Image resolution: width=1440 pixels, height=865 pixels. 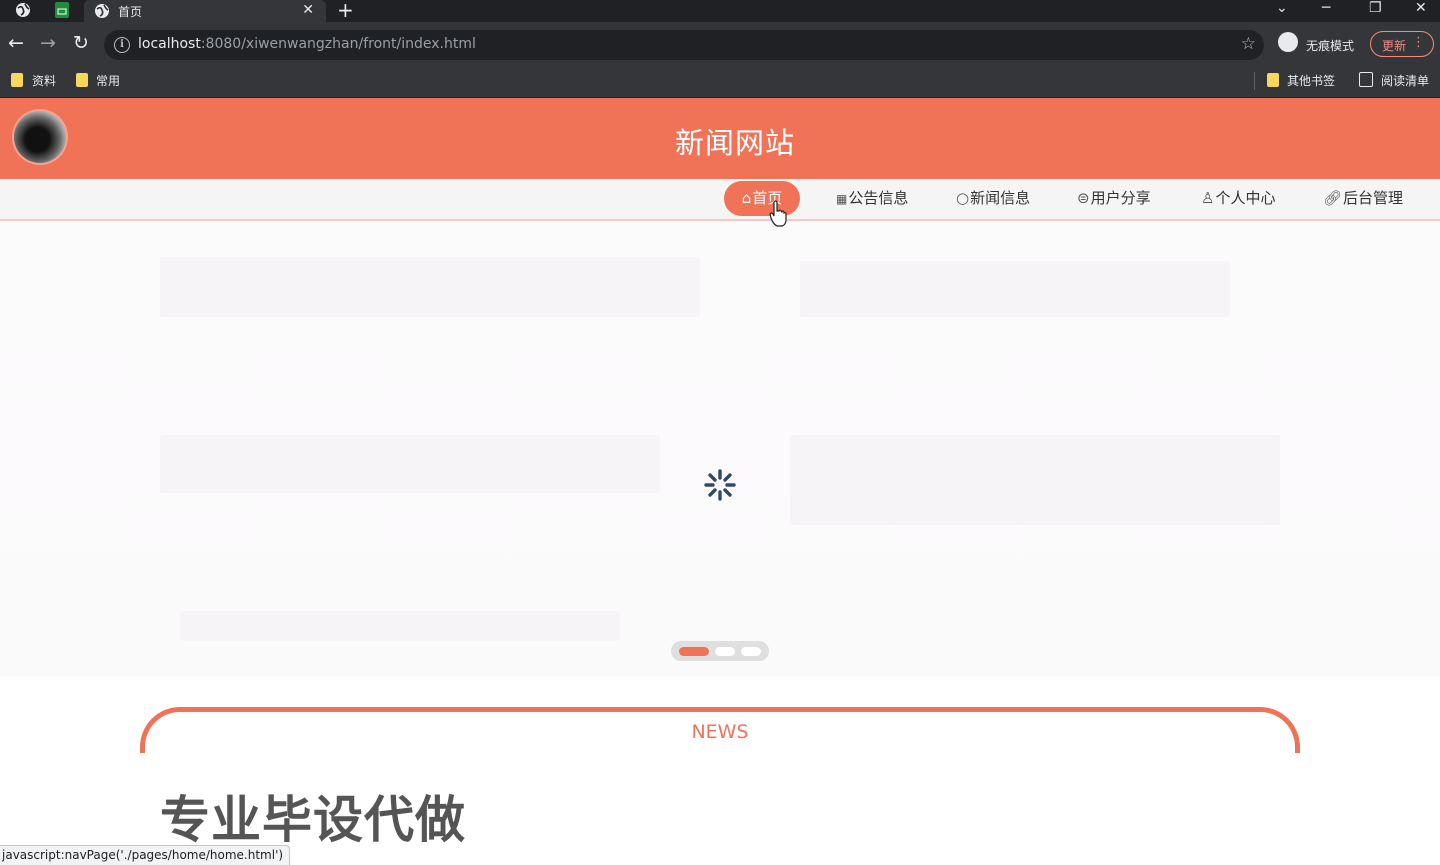 What do you see at coordinates (1282, 8) in the screenshot?
I see `tab-search-icon: ⌄` at bounding box center [1282, 8].